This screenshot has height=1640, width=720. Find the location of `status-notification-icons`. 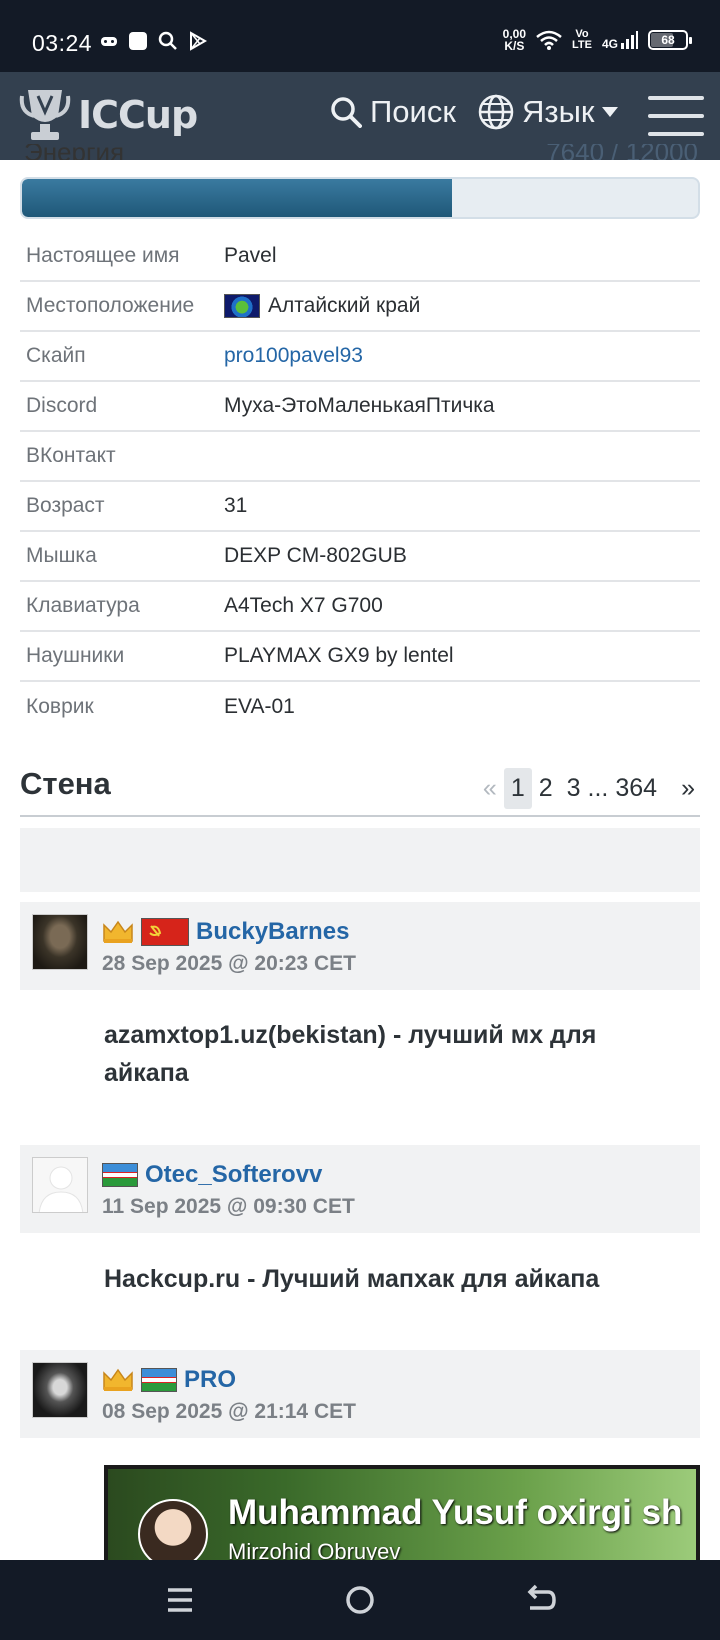

status-notification-icons is located at coordinates (154, 41).